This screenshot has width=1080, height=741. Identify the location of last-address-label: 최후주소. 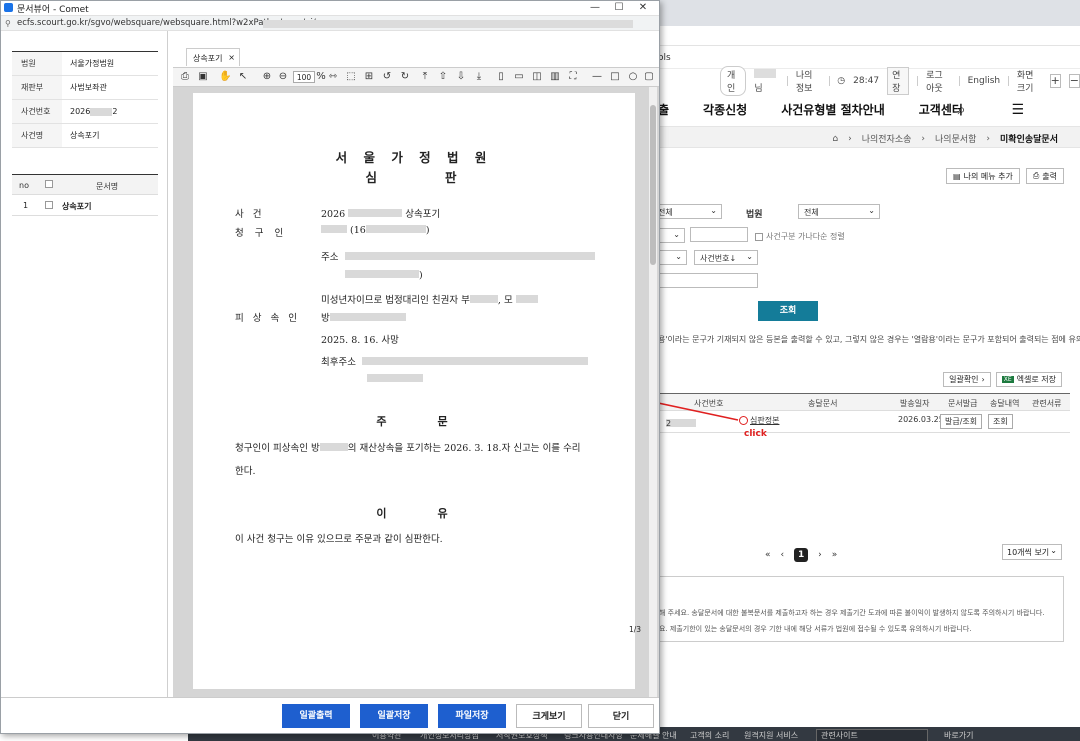
(338, 362).